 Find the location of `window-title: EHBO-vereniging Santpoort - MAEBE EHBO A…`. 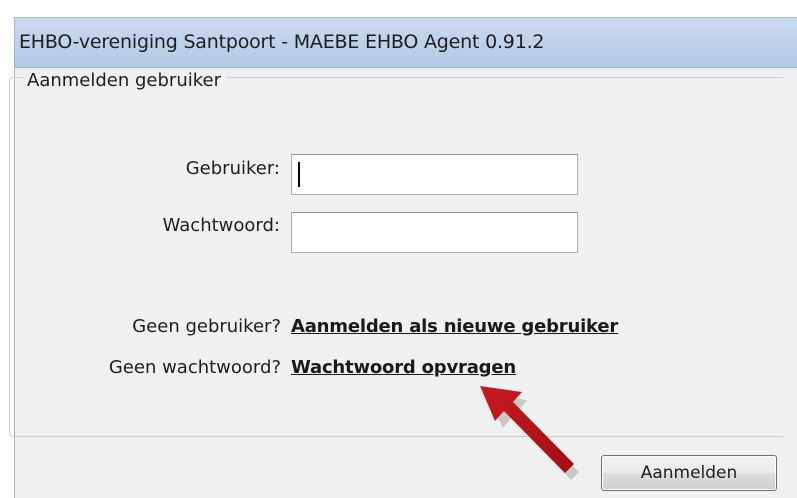

window-title: EHBO-vereniging Santpoort - MAEBE EHBO A… is located at coordinates (282, 42).